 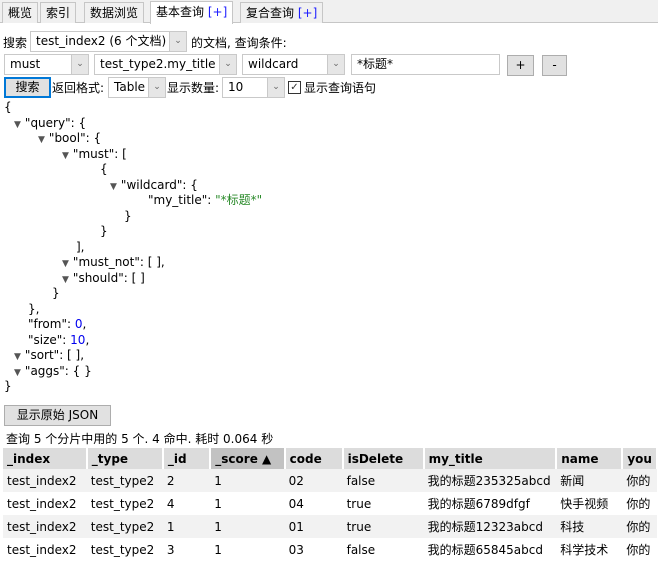 What do you see at coordinates (589, 480) in the screenshot?
I see `cell-name: 新闻` at bounding box center [589, 480].